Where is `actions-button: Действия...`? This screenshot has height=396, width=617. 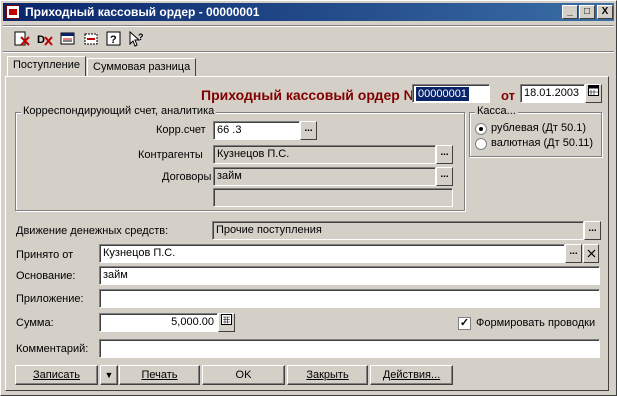
actions-button: Действия... is located at coordinates (411, 375).